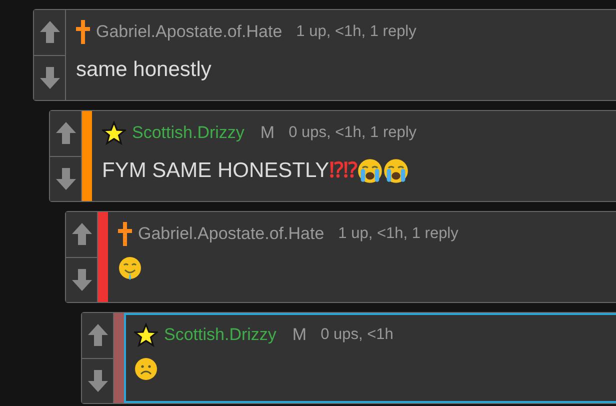 This screenshot has width=616, height=406. I want to click on frowning-face-icon, so click(146, 369).